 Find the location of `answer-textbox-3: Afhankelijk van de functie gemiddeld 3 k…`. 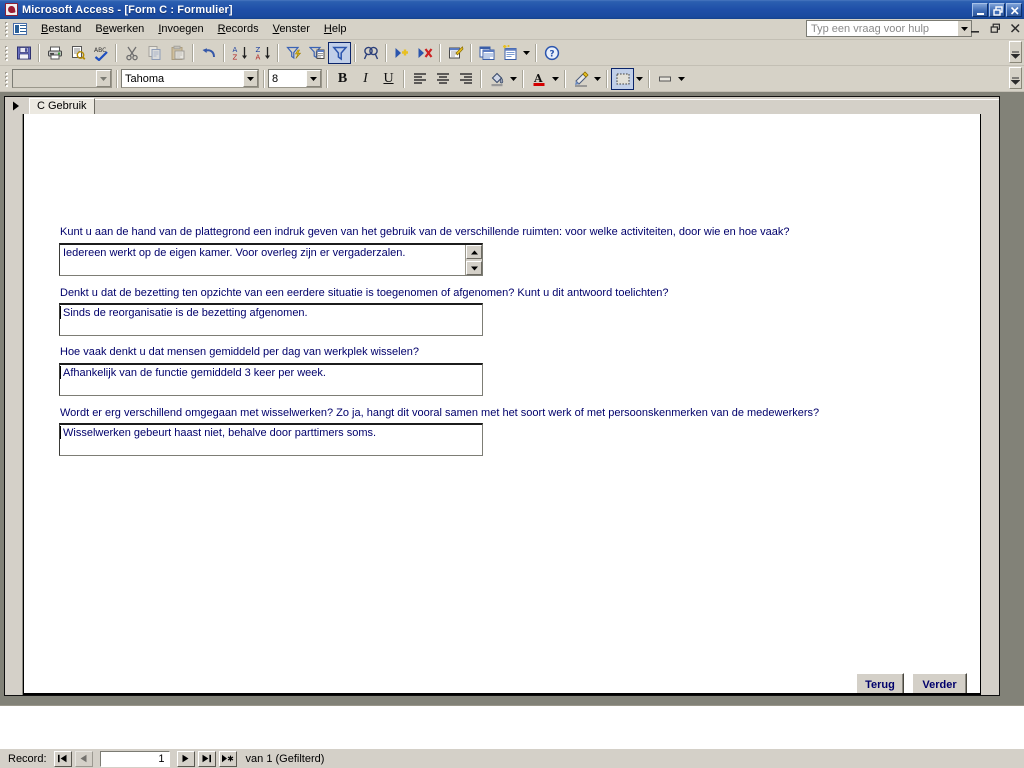

answer-textbox-3: Afhankelijk van de functie gemiddeld 3 k… is located at coordinates (271, 379).